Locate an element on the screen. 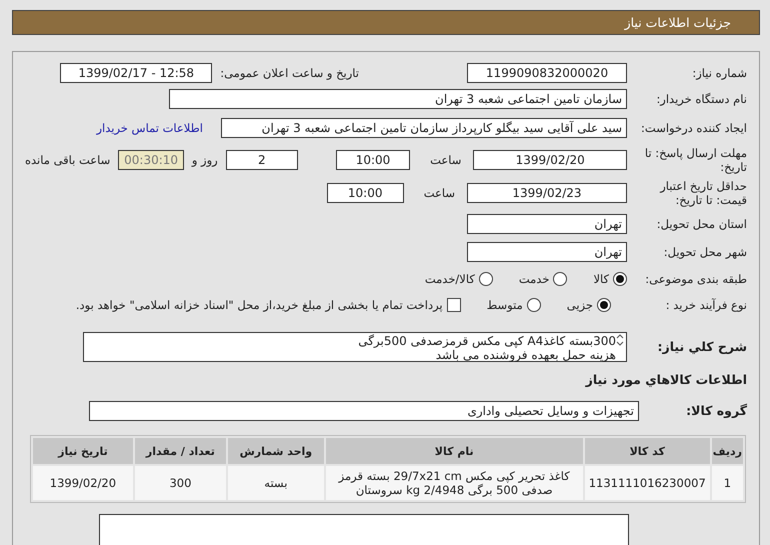 The width and height of the screenshot is (770, 545). countdown-field: 00:30:10 is located at coordinates (151, 160).